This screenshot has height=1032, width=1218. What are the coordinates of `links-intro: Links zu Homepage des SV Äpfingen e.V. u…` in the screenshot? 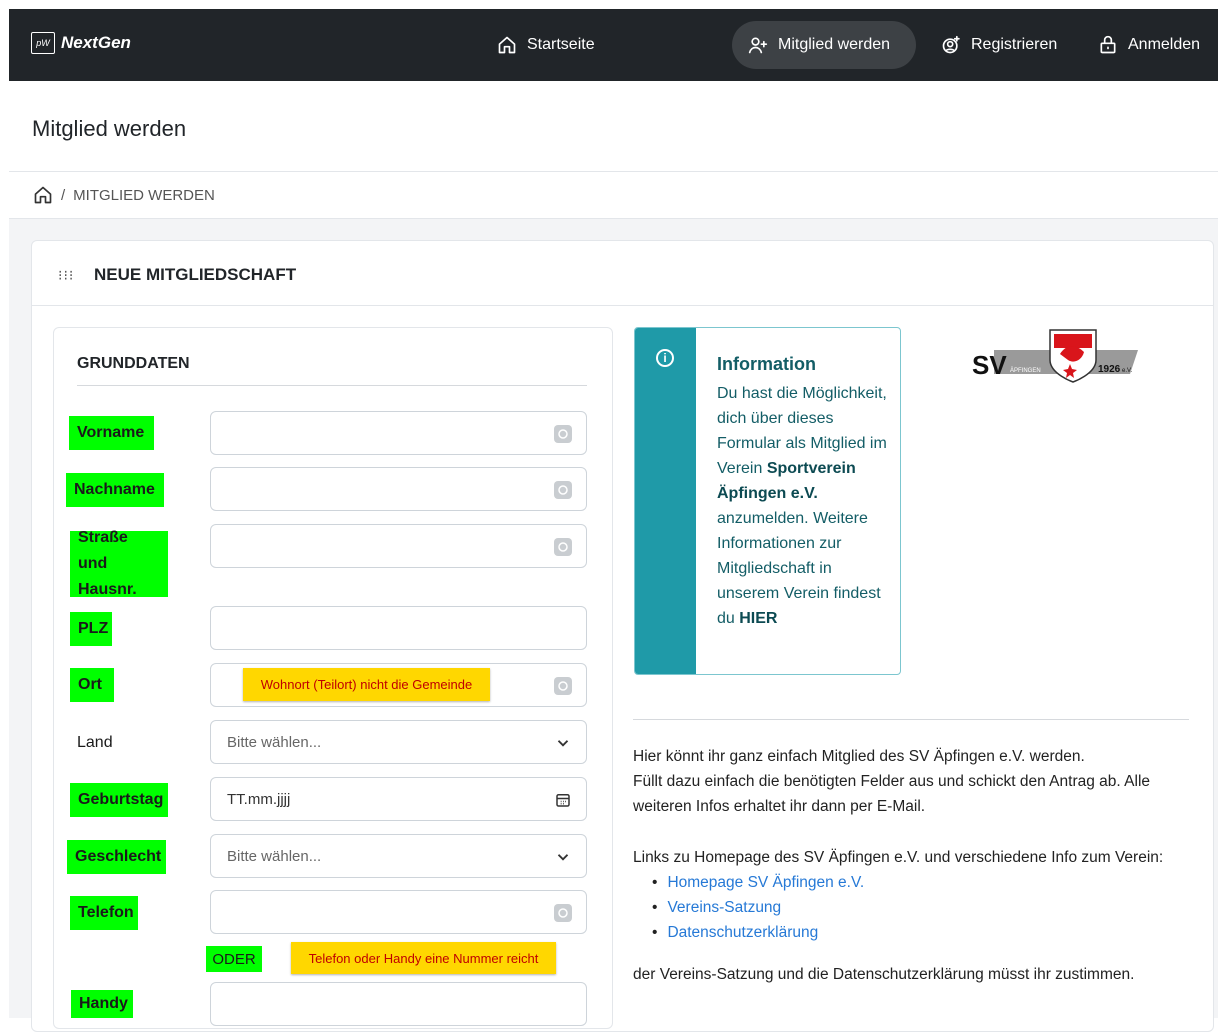 It's located at (898, 857).